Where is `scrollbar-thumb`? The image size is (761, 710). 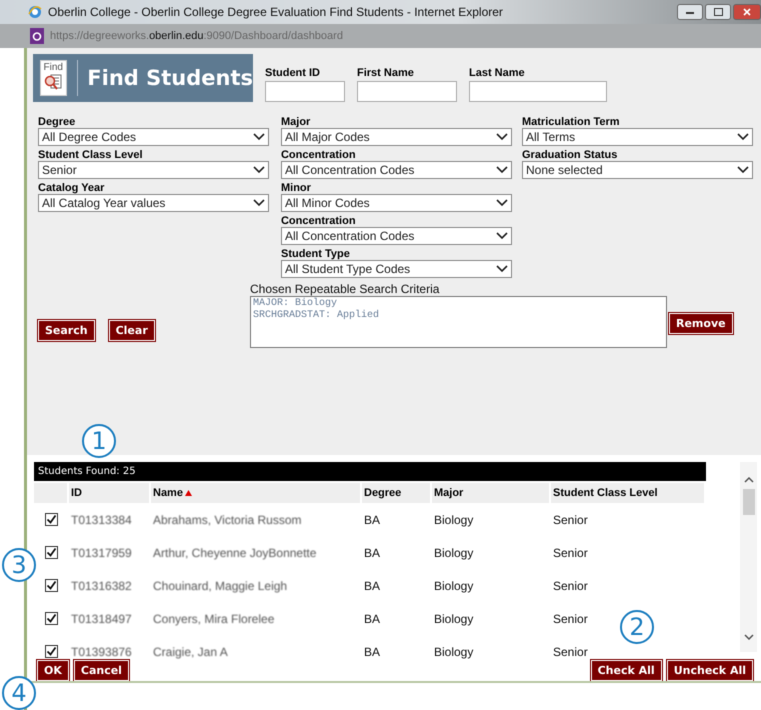
scrollbar-thumb is located at coordinates (748, 502).